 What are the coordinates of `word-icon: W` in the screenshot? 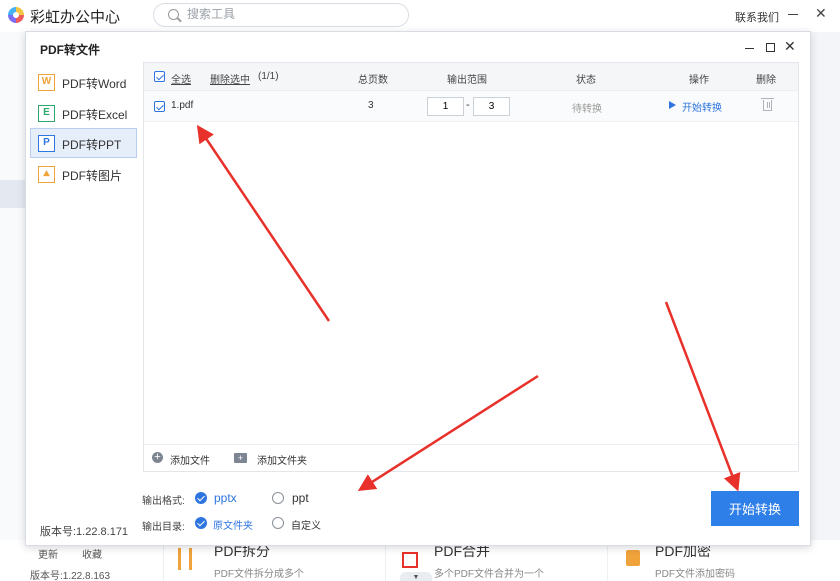 It's located at (46, 82).